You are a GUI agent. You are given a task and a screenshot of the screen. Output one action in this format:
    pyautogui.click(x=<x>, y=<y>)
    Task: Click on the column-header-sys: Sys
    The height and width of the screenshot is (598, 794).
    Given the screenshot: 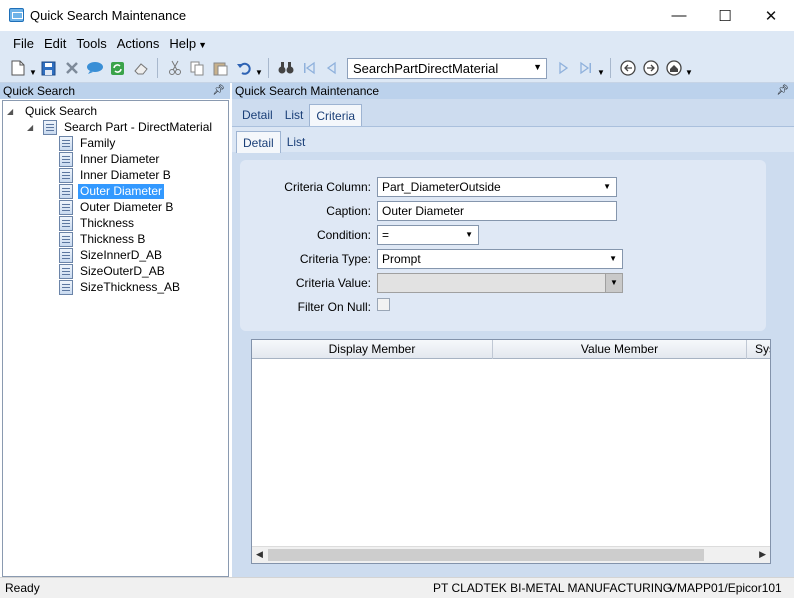 What is the action you would take?
    pyautogui.click(x=758, y=349)
    